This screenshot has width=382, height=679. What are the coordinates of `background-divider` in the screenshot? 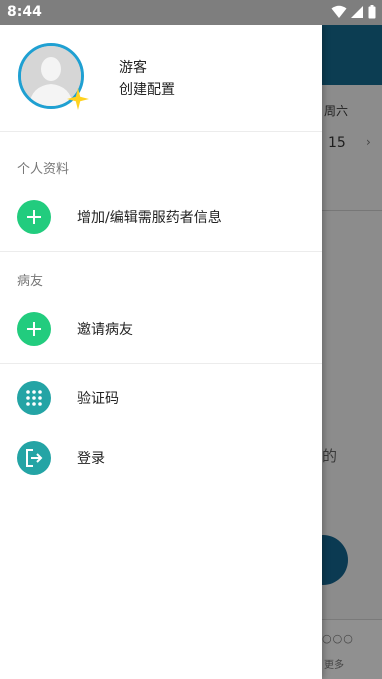 It's located at (352, 210).